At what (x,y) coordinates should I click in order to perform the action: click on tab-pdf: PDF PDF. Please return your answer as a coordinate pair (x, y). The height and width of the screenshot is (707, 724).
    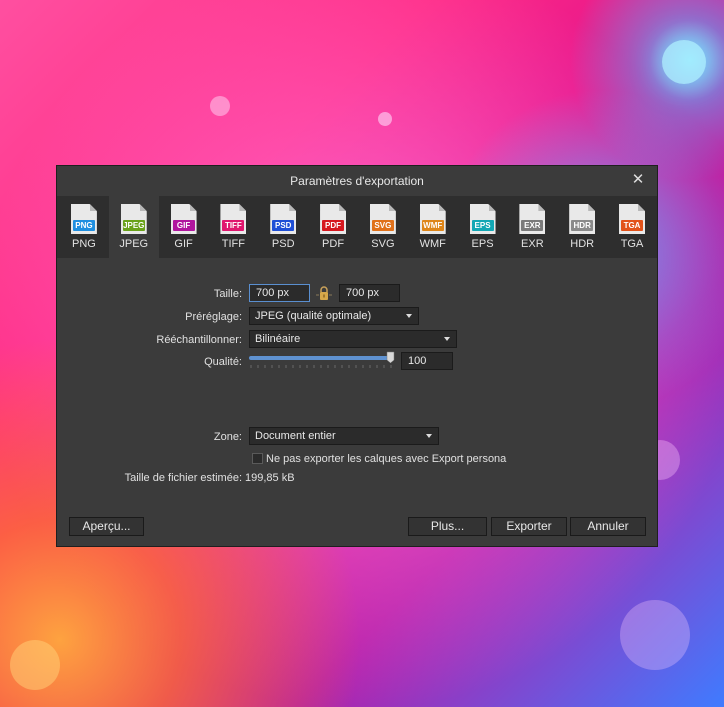
    Looking at the image, I should click on (333, 227).